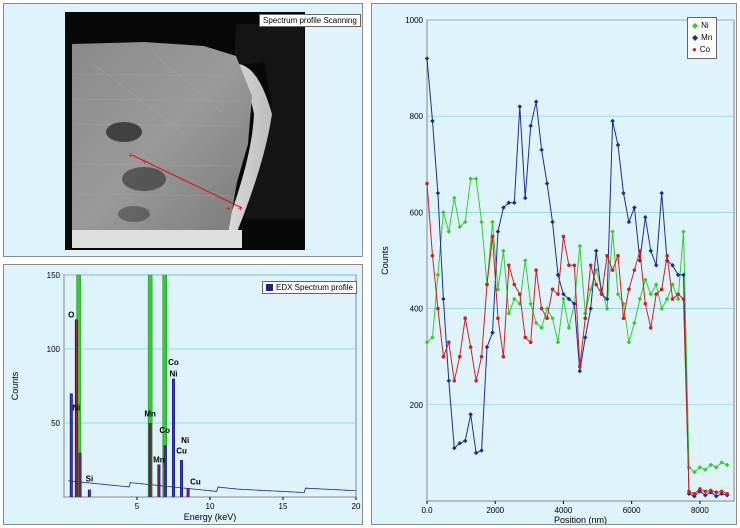  Describe the element at coordinates (210, 506) in the screenshot. I see `edx-xtick-label: 10` at that location.